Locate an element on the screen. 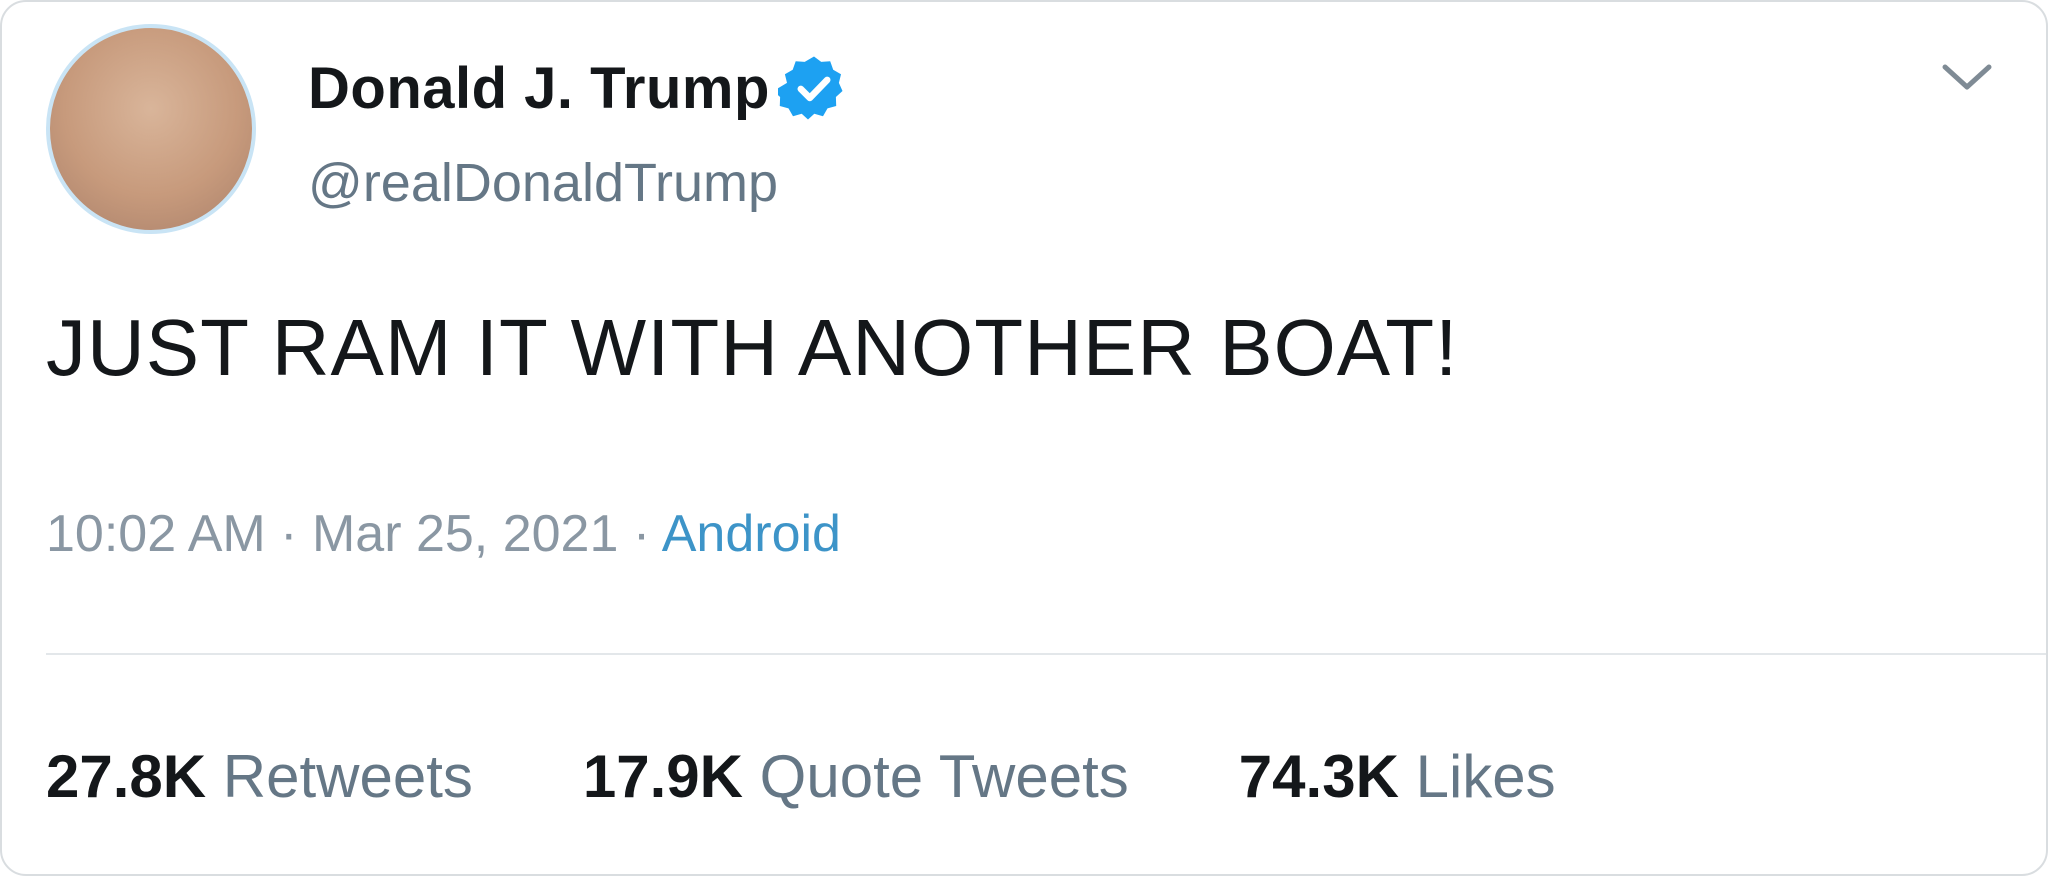 The image size is (2048, 876). stat-count: 27.8K is located at coordinates (126, 776).